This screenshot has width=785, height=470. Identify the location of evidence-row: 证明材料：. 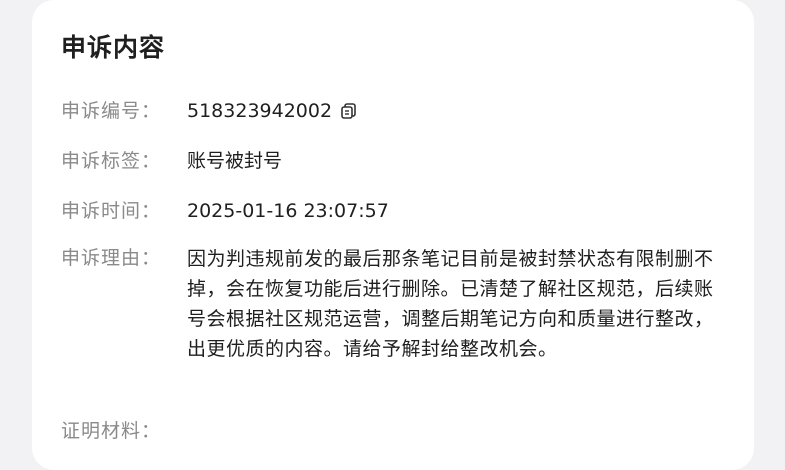
(124, 431).